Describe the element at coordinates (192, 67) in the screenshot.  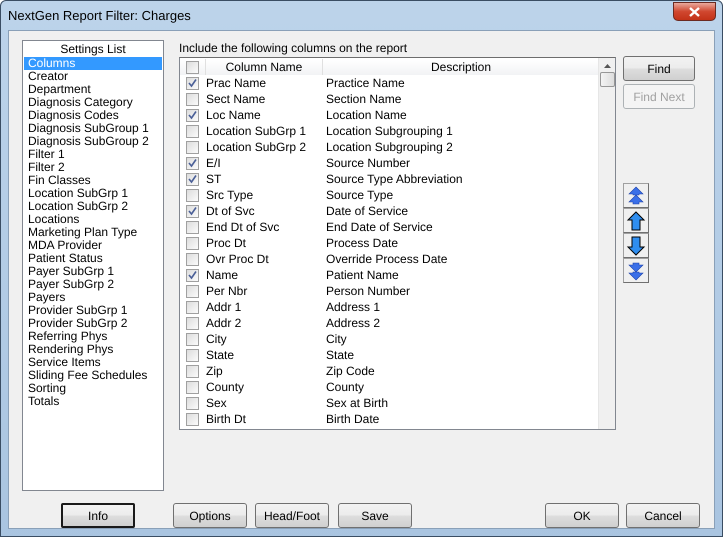
I see `select-all-checkbox` at that location.